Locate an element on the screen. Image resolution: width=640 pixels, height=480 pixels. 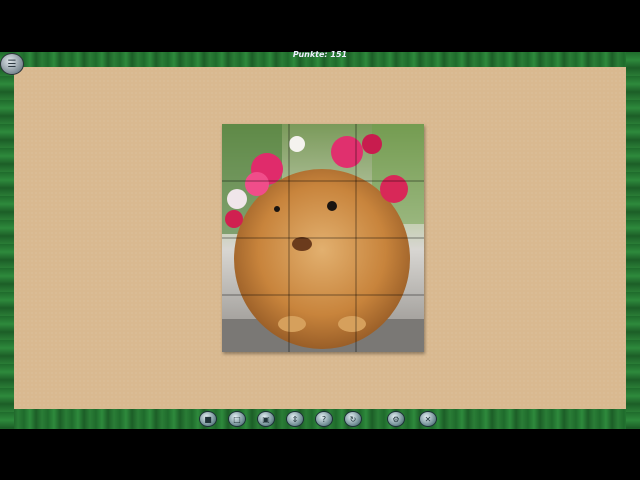
ghost-image-icon: □ is located at coordinates (237, 419).